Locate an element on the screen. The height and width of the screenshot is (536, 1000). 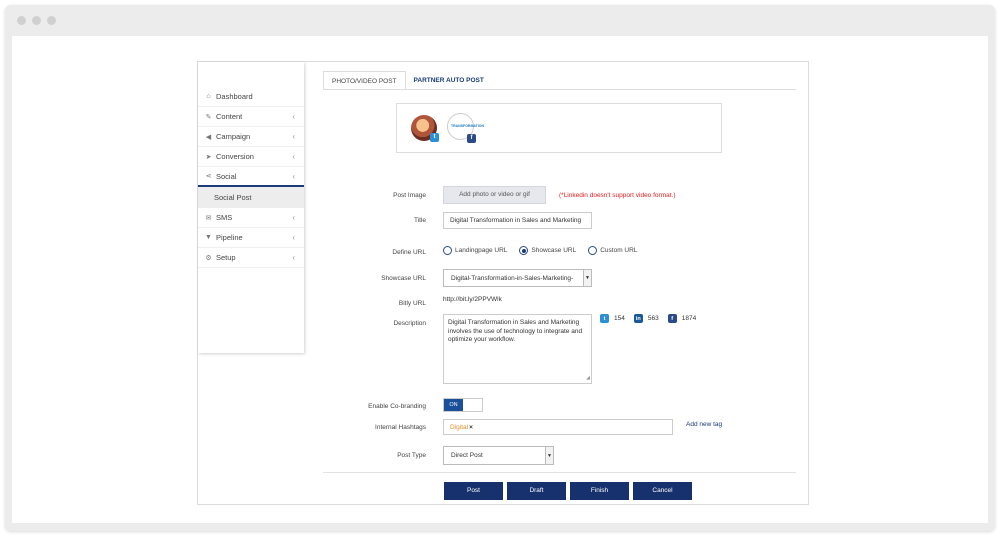
character-counts: t 154 in 563 f 1874 is located at coordinates (652, 318).